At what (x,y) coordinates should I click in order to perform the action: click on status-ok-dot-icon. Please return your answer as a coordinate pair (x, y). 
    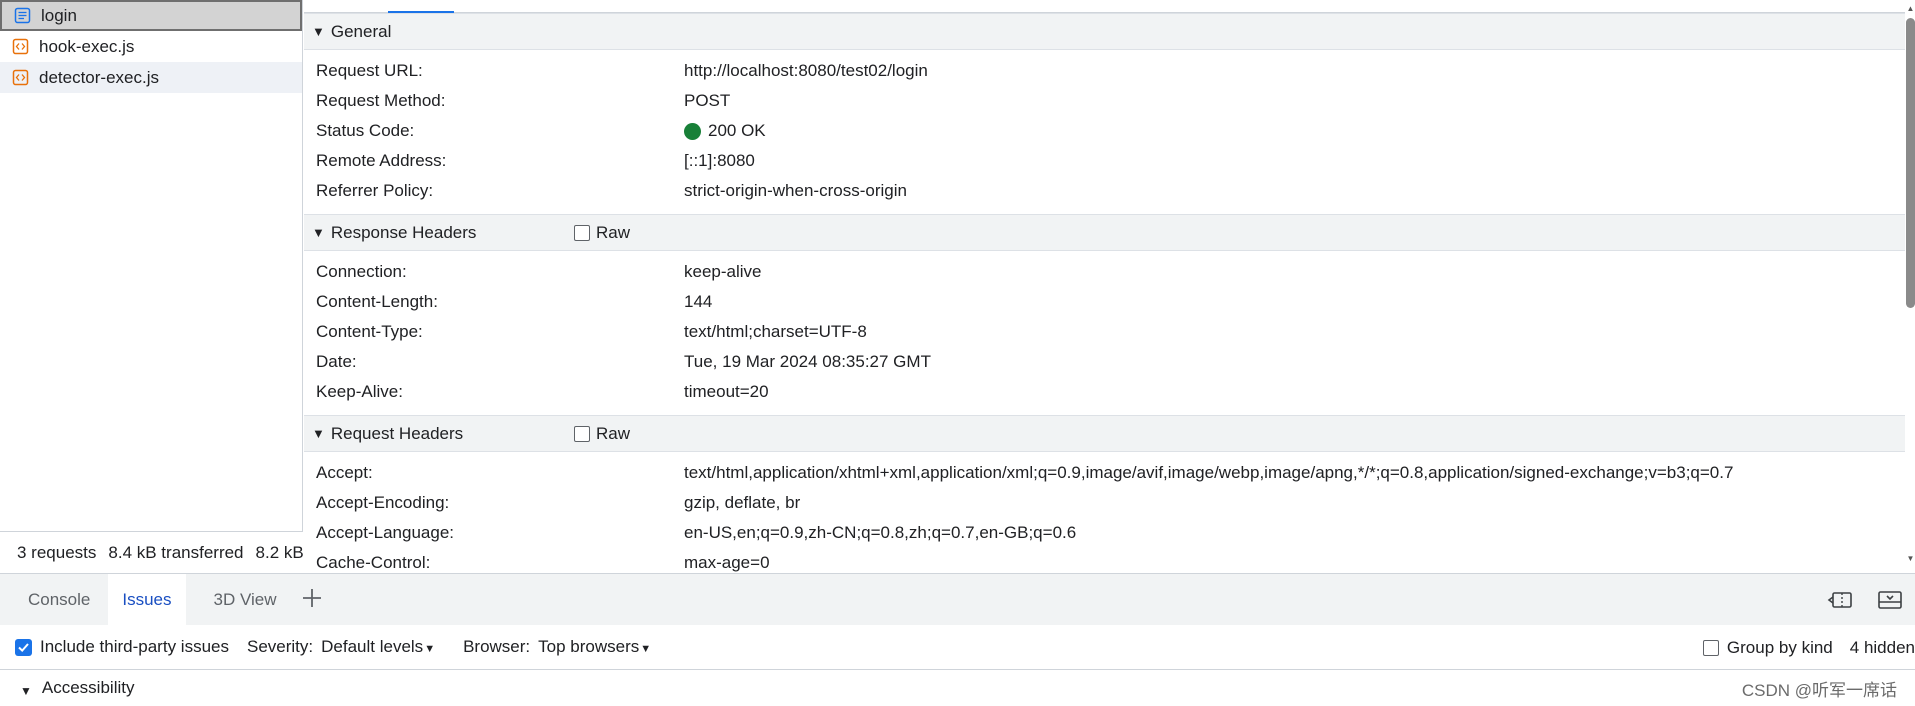
    Looking at the image, I should click on (692, 131).